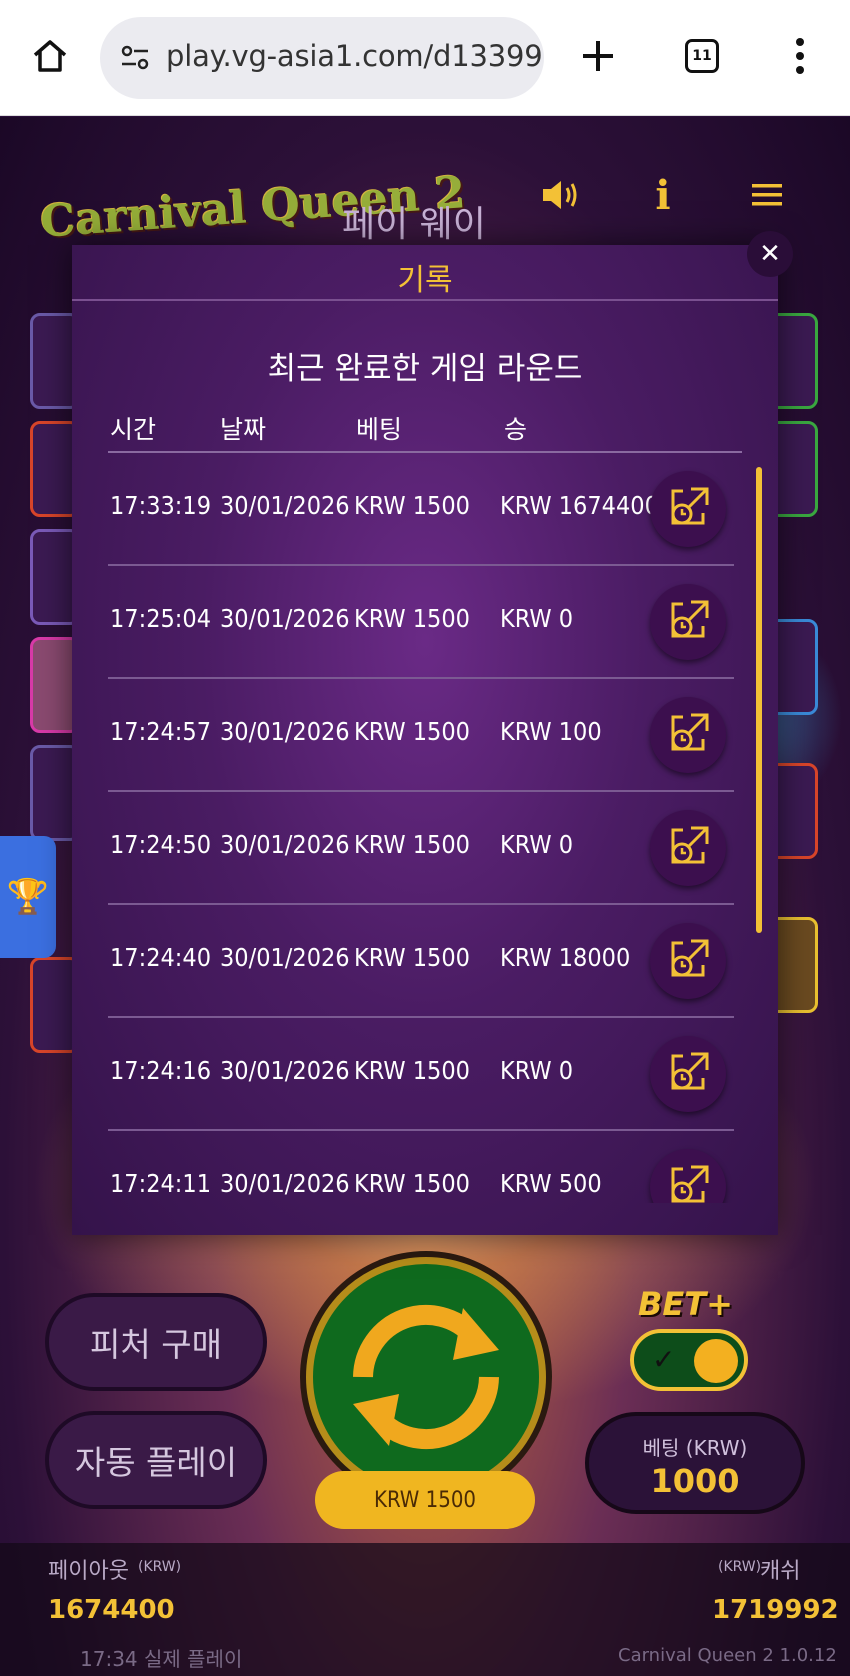 The image size is (850, 1676). I want to click on column-header-win: 승, so click(516, 429).